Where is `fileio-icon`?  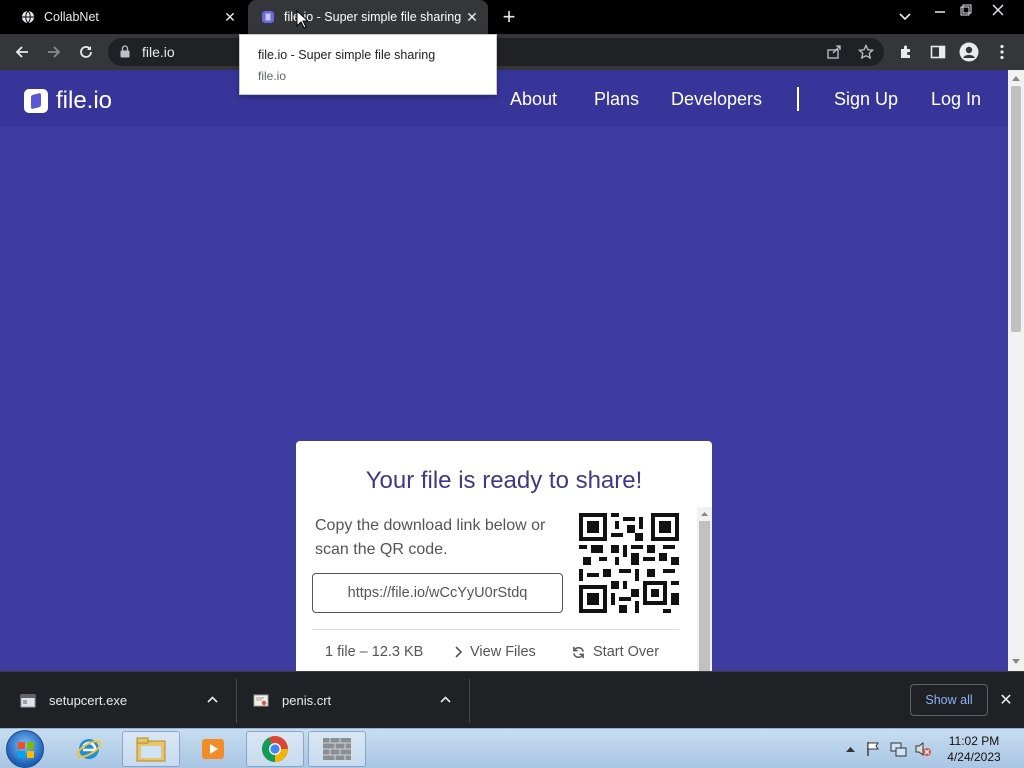 fileio-icon is located at coordinates (268, 17).